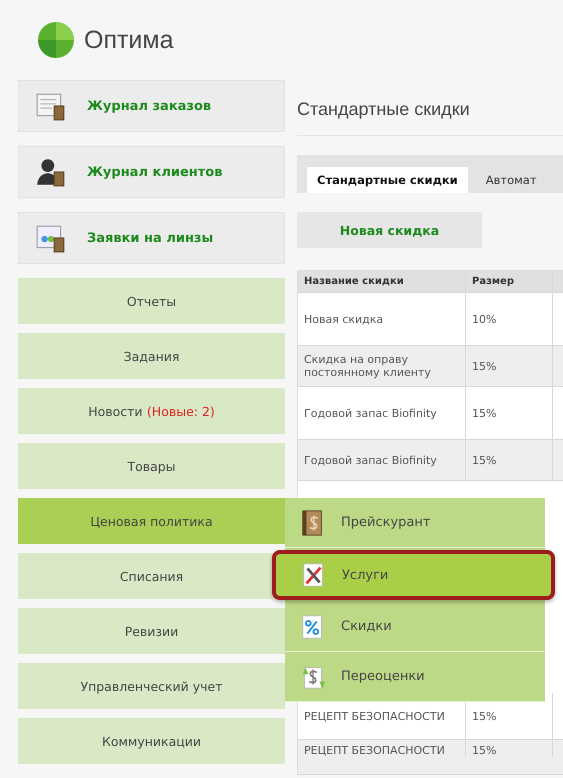  I want to click on button-label: Журнал заказов, so click(149, 106).